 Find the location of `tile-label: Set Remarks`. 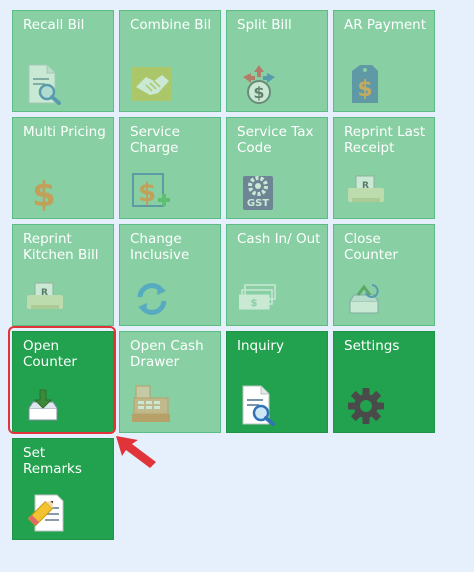

tile-label: Set Remarks is located at coordinates (52, 461).